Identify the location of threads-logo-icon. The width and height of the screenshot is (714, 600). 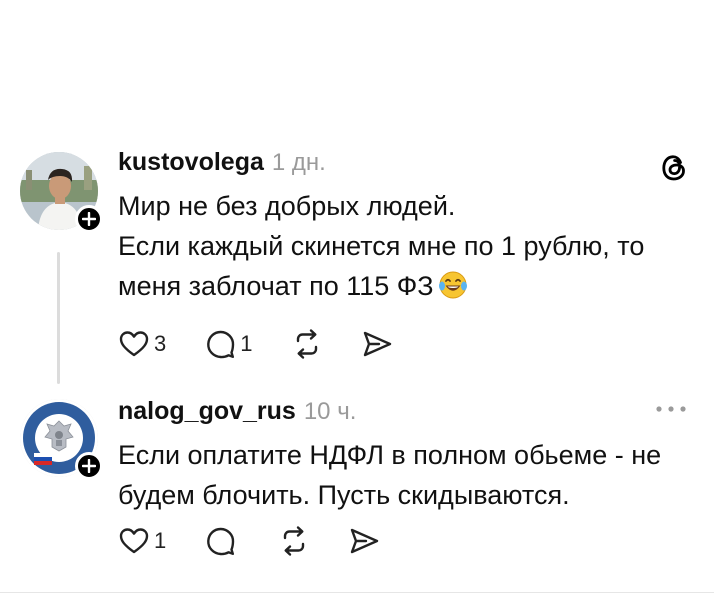
(673, 168).